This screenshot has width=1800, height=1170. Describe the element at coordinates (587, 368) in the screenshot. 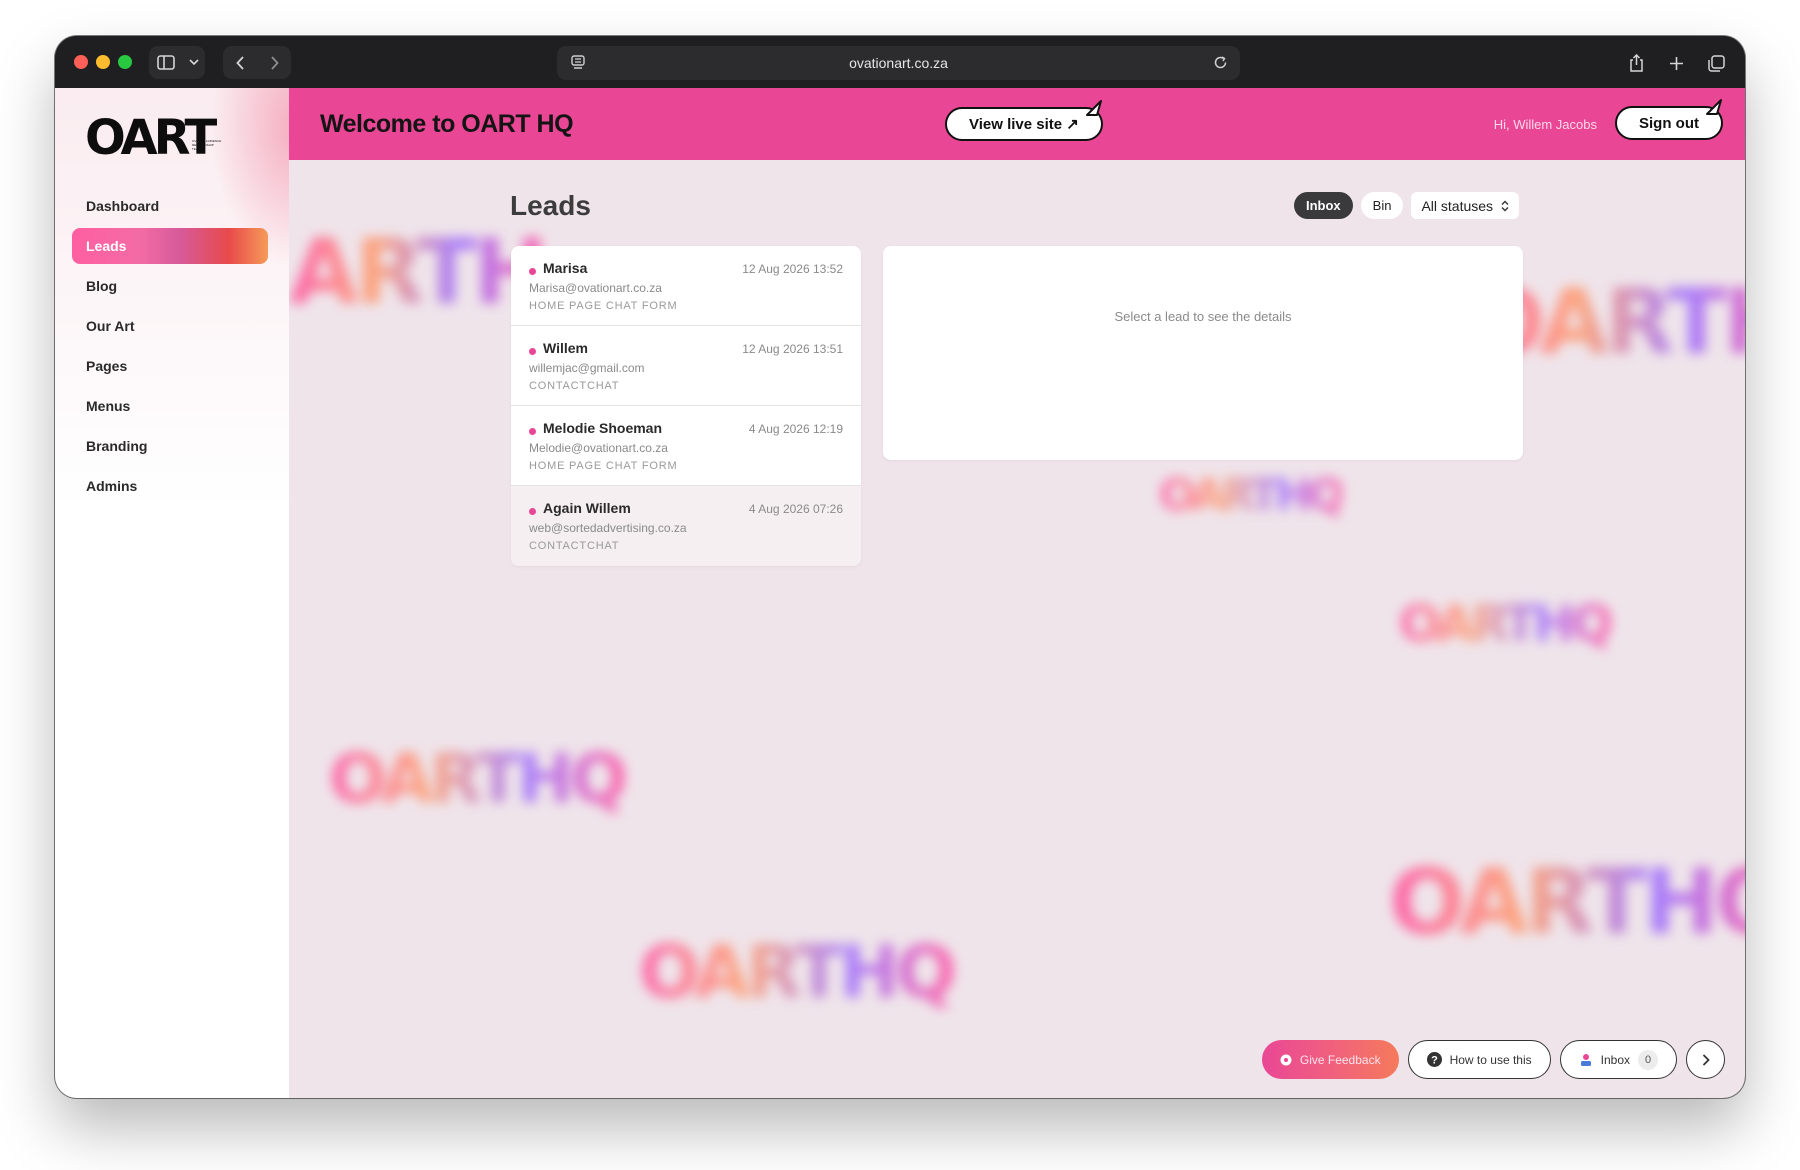

I see `lead-email: willemjac@gmail.com` at that location.